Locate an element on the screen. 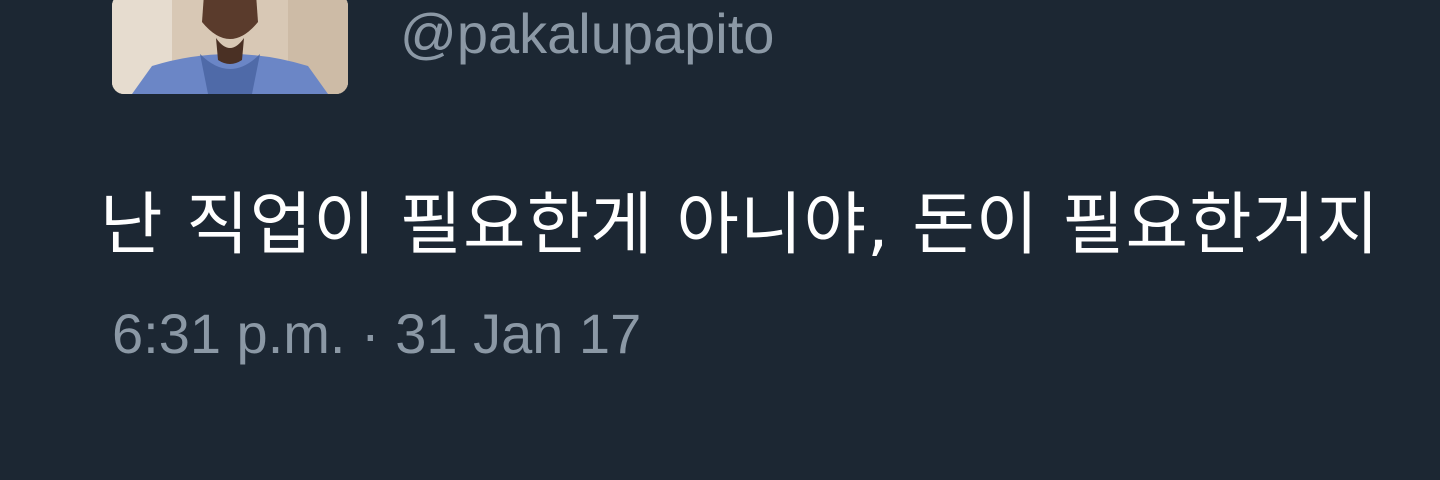  tweet-timestamp: 6:31 p.m. · 31 Jan 17 is located at coordinates (376, 334).